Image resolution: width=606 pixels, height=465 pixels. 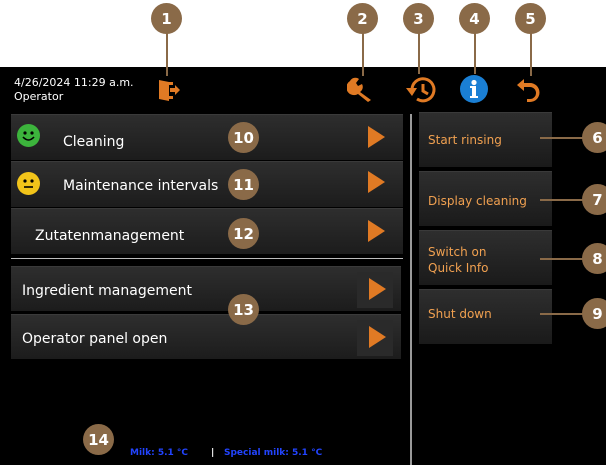 I want to click on section-divider, so click(x=207, y=258).